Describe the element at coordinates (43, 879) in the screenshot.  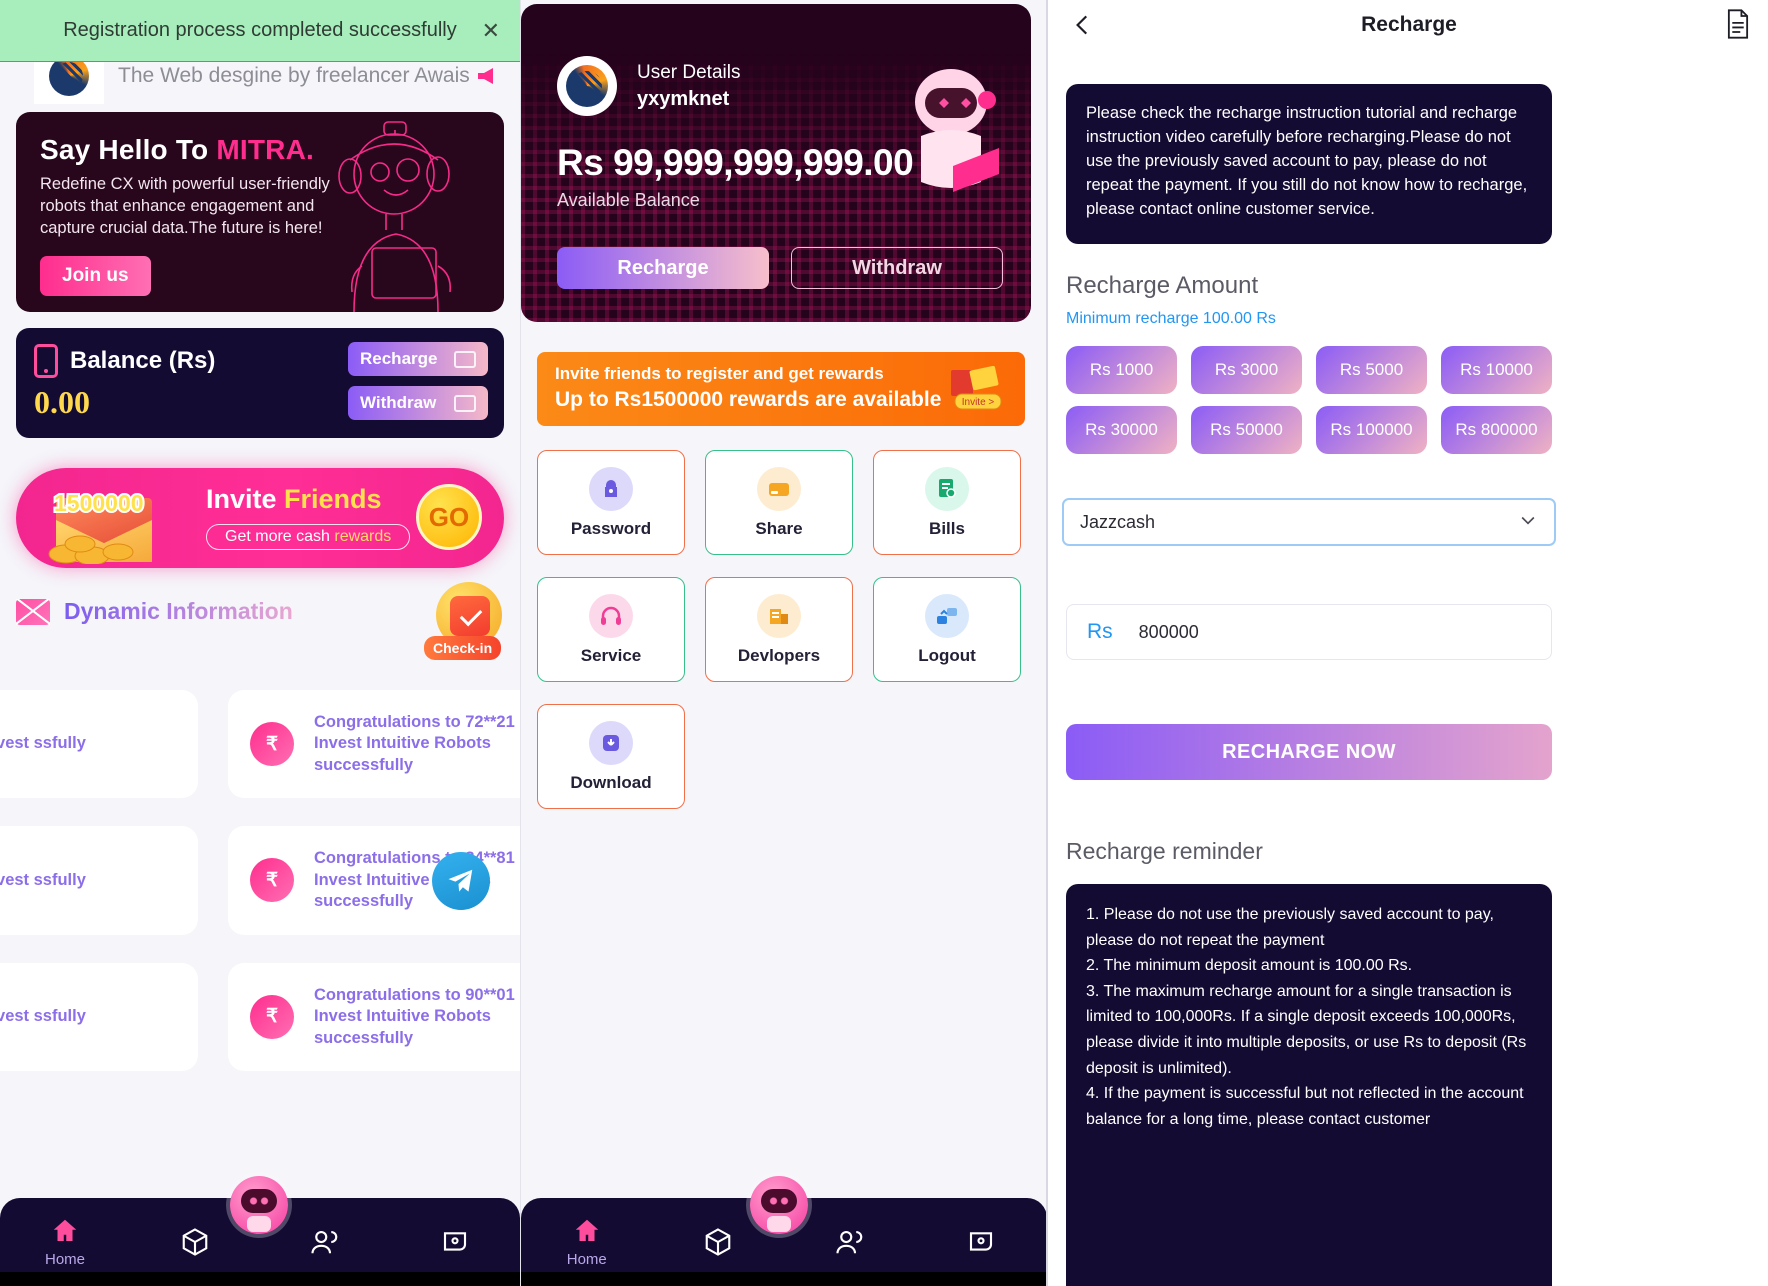
I see `dynamic-text: *25 Invest ssfully` at that location.